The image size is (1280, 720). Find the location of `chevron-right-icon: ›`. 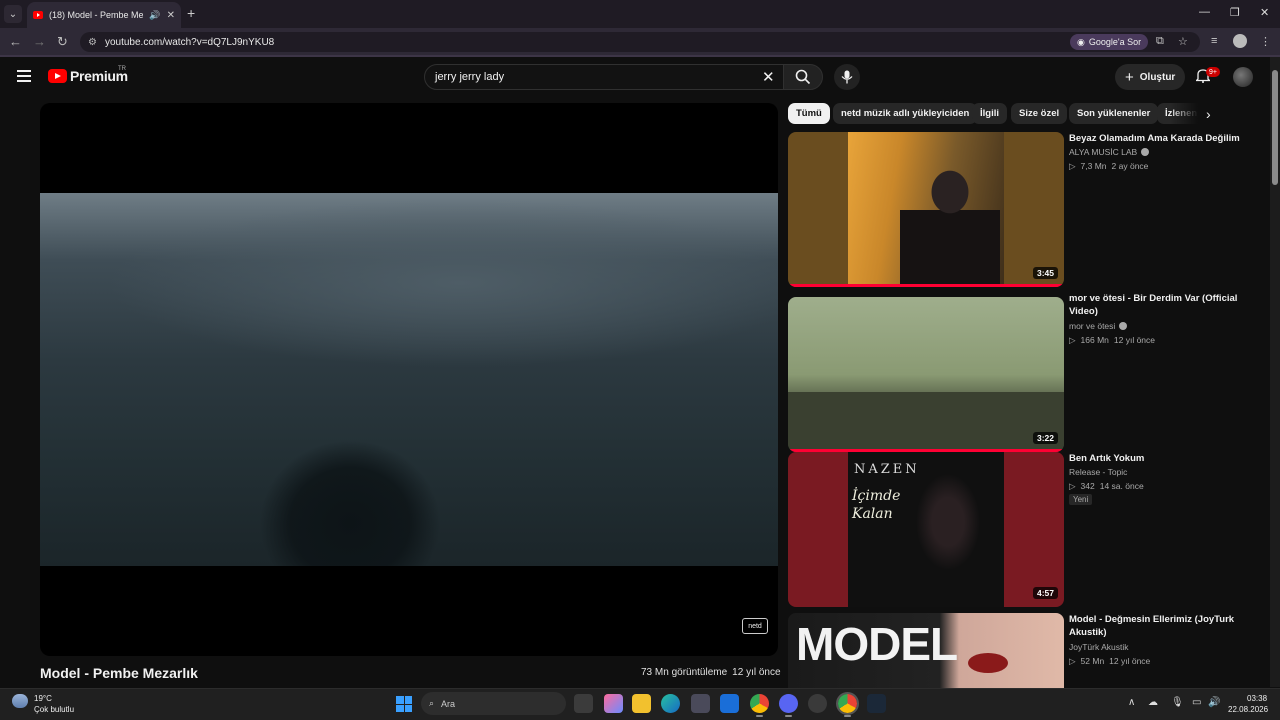

chevron-right-icon: › is located at coordinates (1208, 114).